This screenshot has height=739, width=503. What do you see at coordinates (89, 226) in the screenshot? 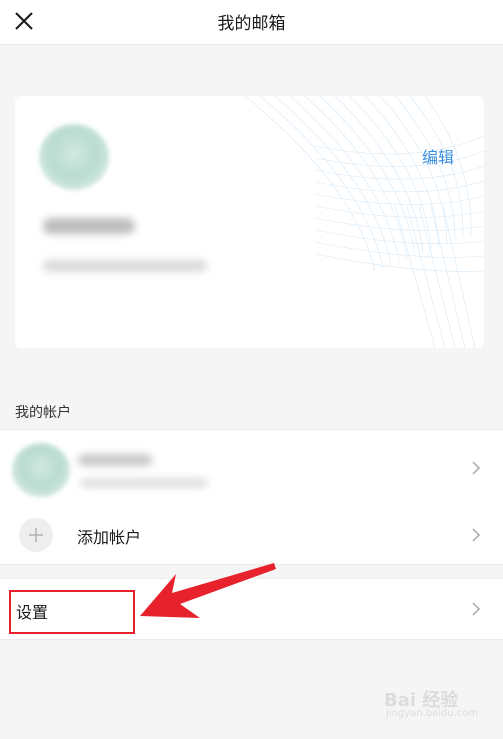
I see `profile-name-blurred` at bounding box center [89, 226].